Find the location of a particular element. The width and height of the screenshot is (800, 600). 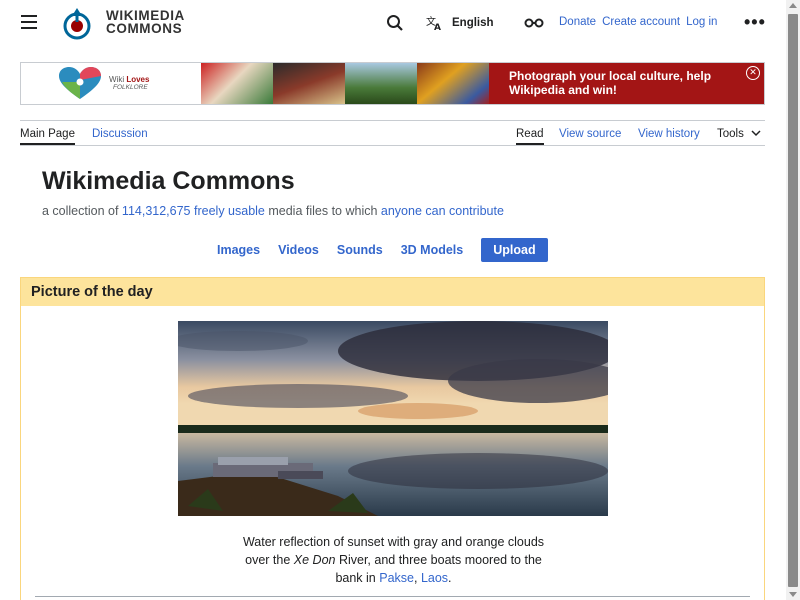

tab-discussion: Discussion is located at coordinates (120, 134).